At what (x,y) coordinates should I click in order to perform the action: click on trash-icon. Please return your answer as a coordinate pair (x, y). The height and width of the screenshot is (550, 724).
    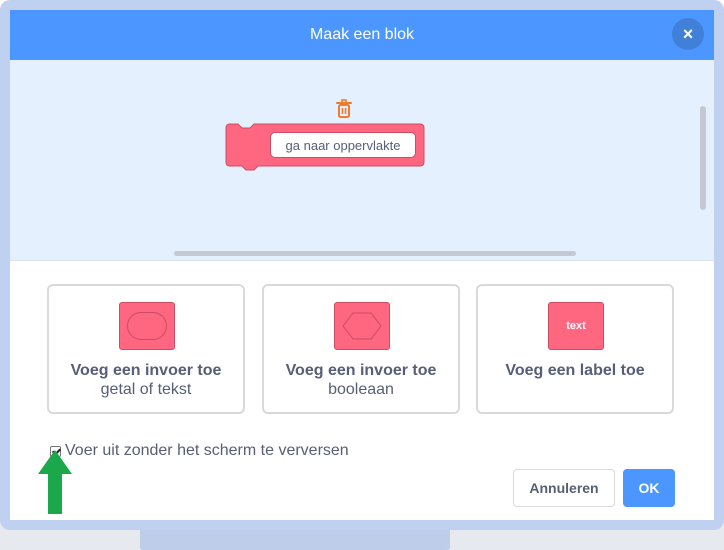
    Looking at the image, I should click on (344, 109).